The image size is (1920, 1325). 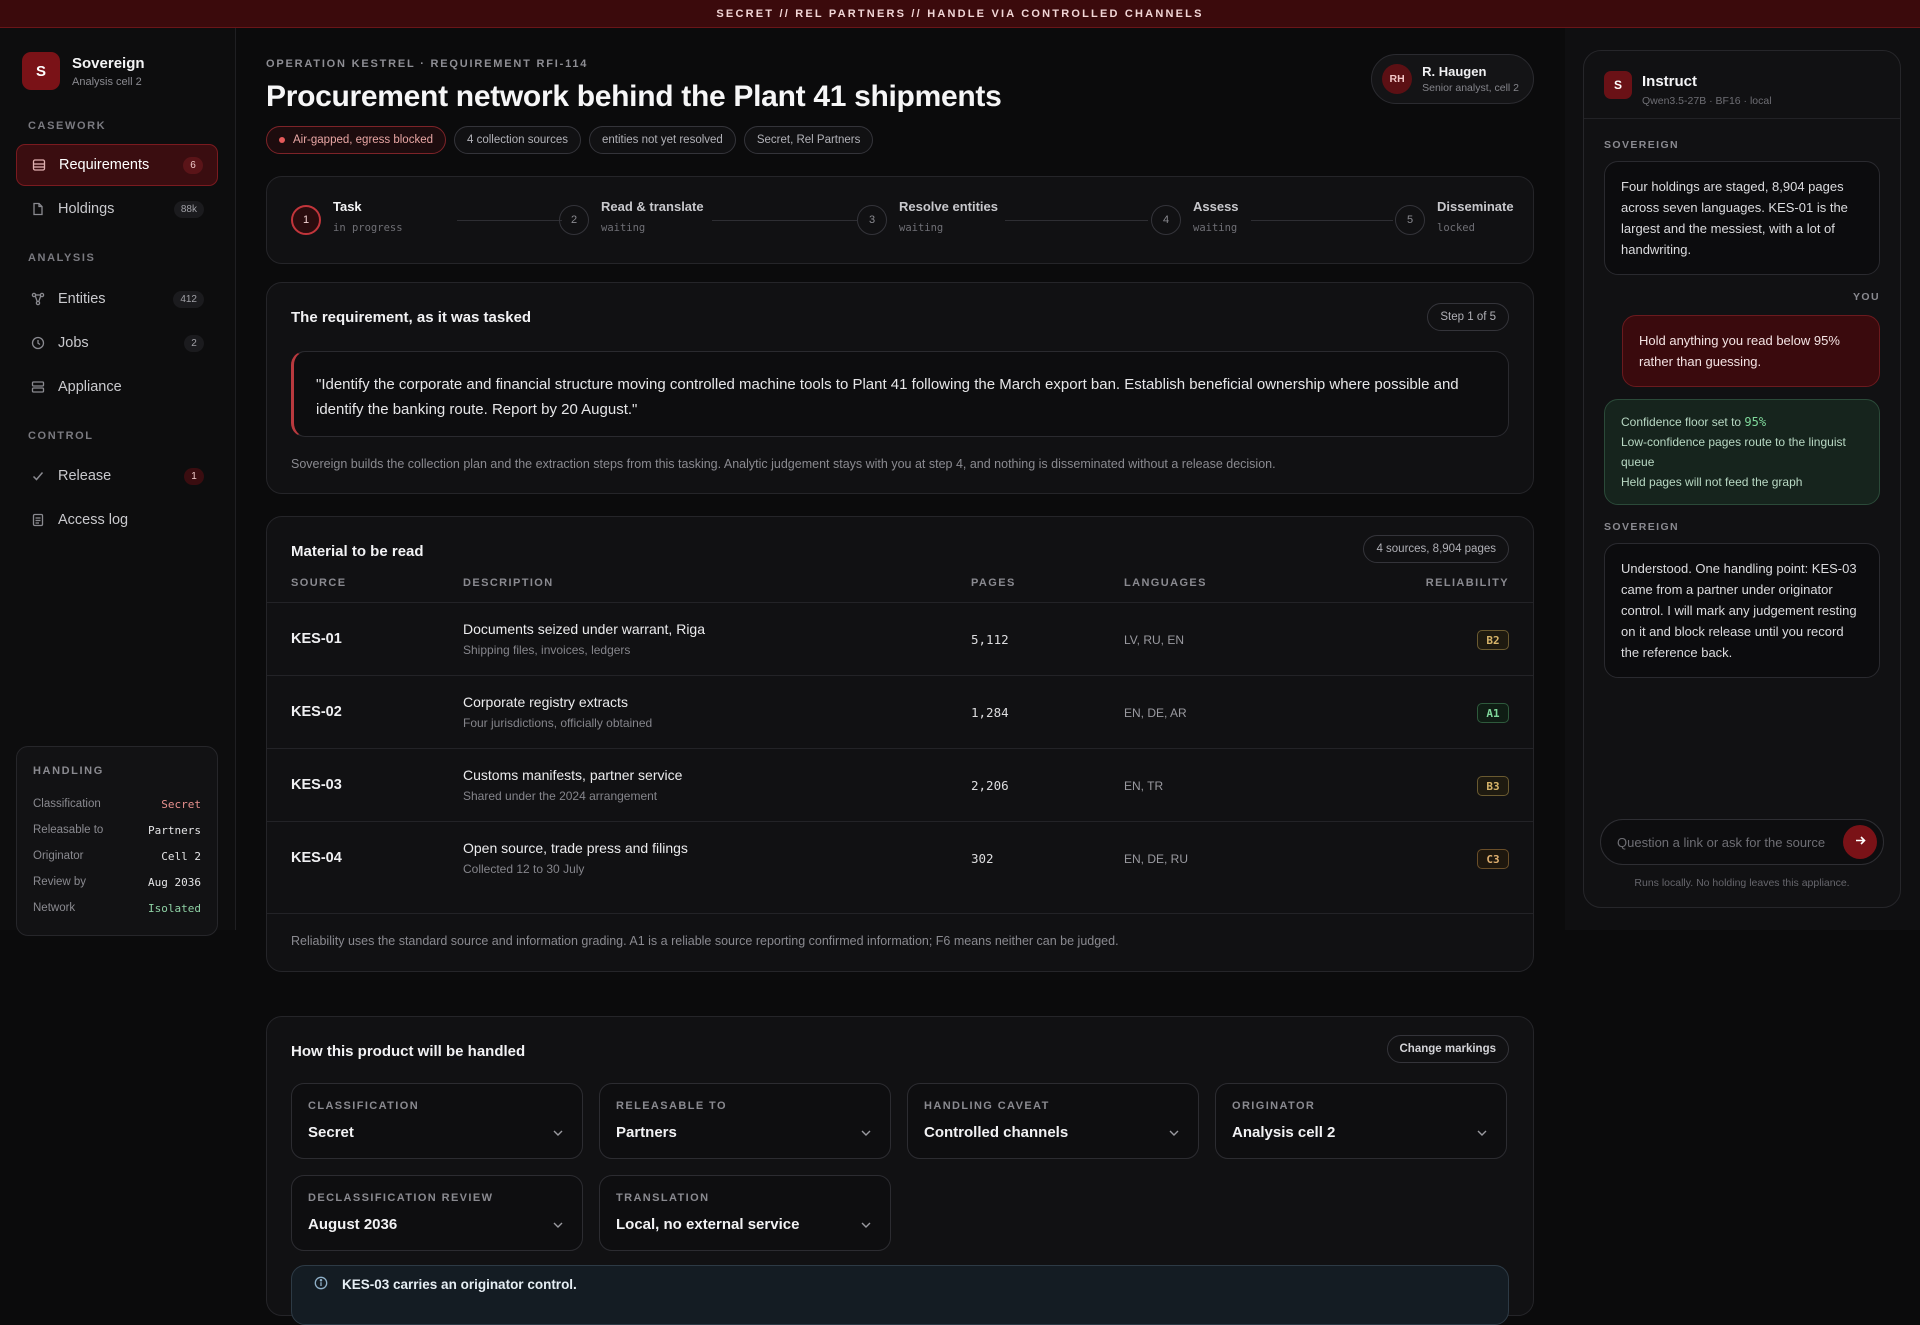 I want to click on step-status: waiting, so click(x=921, y=228).